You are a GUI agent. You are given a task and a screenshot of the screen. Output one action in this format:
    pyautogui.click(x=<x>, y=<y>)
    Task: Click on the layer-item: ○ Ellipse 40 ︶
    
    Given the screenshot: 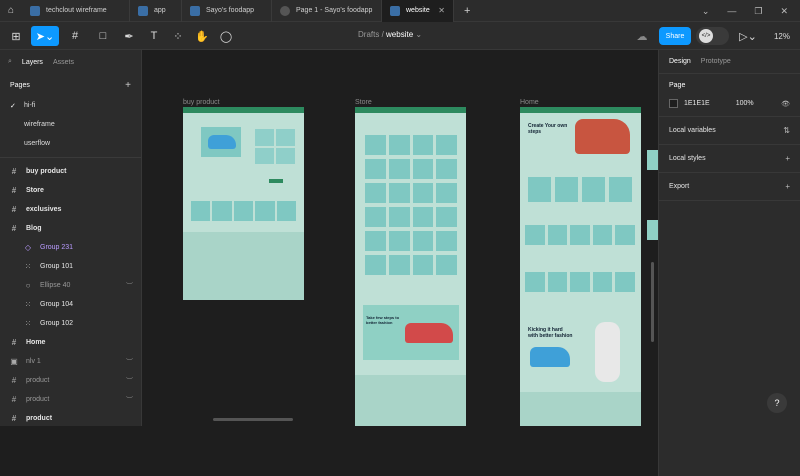 What is the action you would take?
    pyautogui.click(x=70, y=285)
    